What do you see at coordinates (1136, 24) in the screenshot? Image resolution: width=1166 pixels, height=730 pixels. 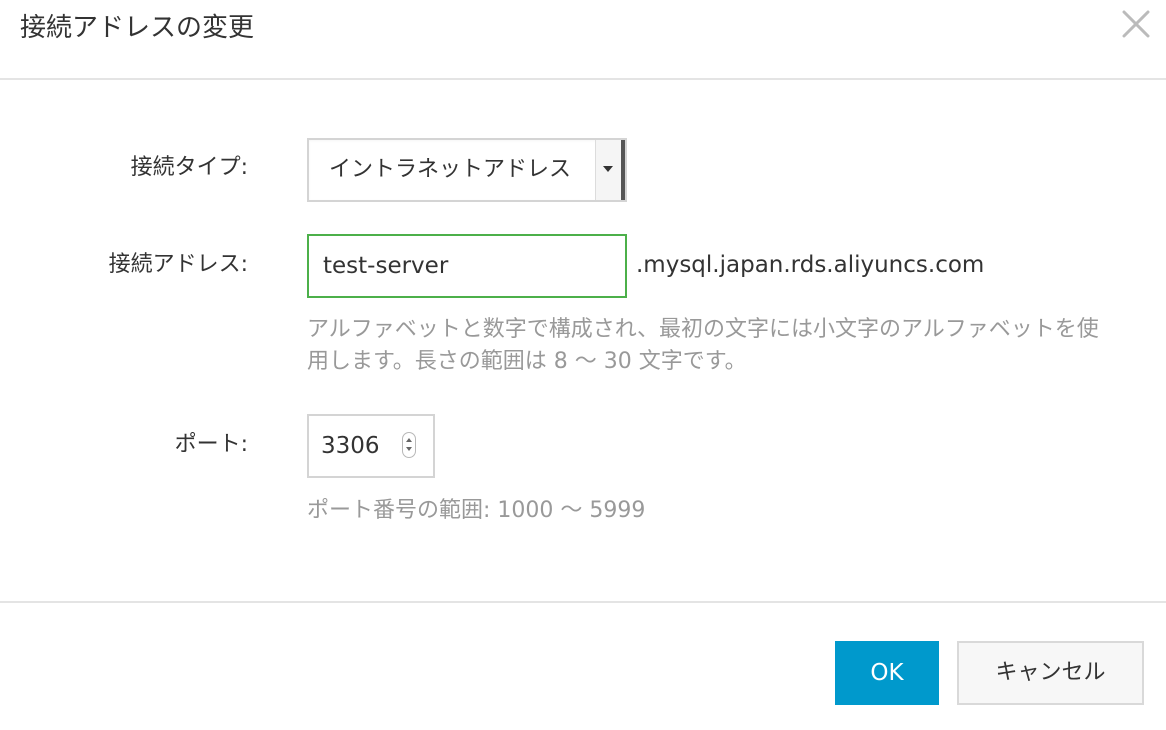 I see `close-icon` at bounding box center [1136, 24].